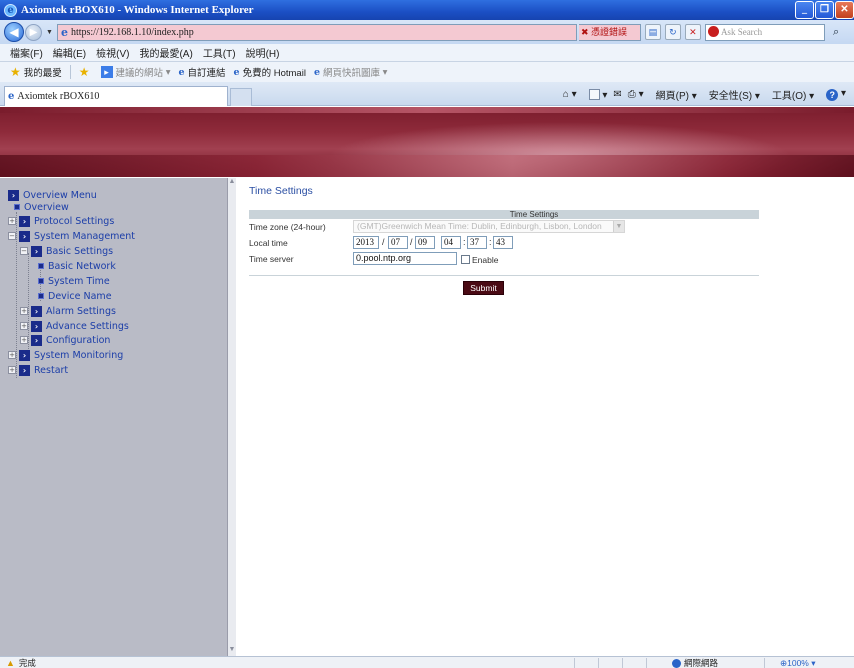  Describe the element at coordinates (112, 52) in the screenshot. I see `menu-view: 檢視(V)` at that location.